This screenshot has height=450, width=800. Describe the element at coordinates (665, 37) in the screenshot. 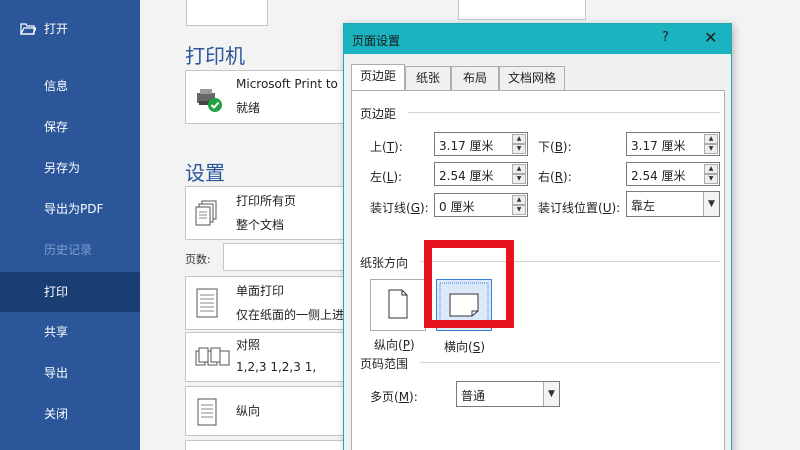

I see `help-icon: ?` at that location.